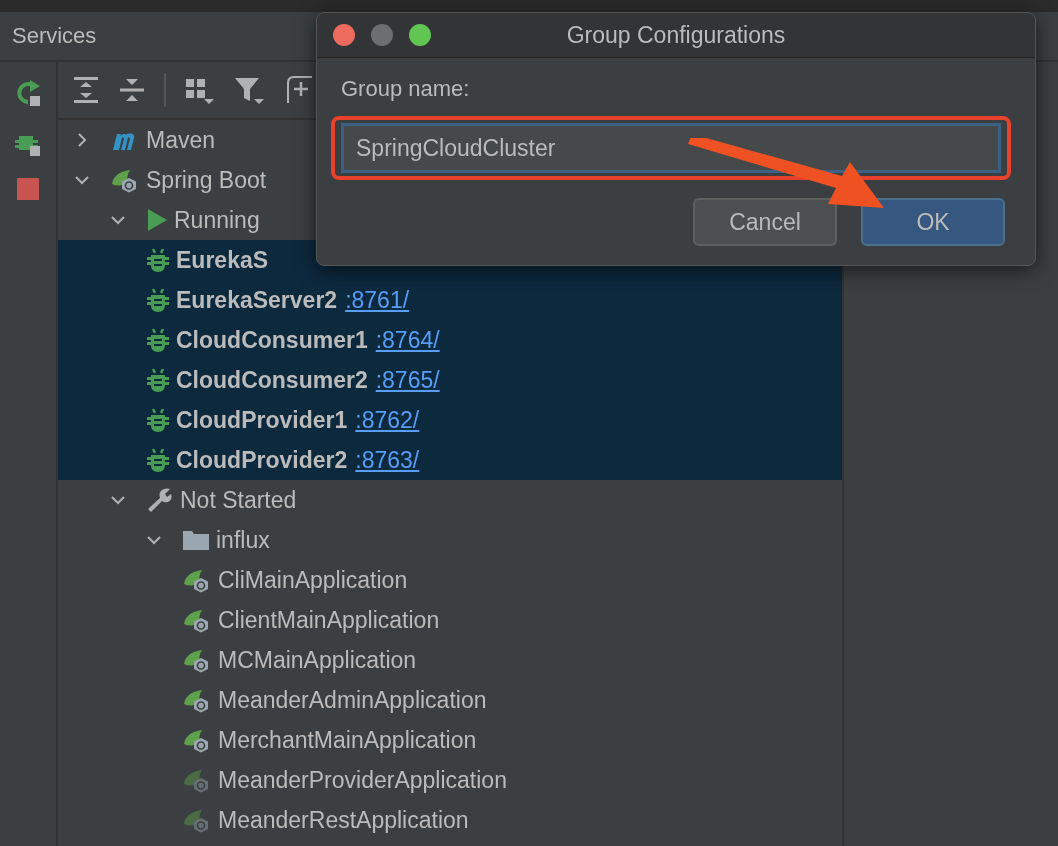 This screenshot has height=846, width=1058. I want to click on tree-item: Not Started, so click(238, 500).